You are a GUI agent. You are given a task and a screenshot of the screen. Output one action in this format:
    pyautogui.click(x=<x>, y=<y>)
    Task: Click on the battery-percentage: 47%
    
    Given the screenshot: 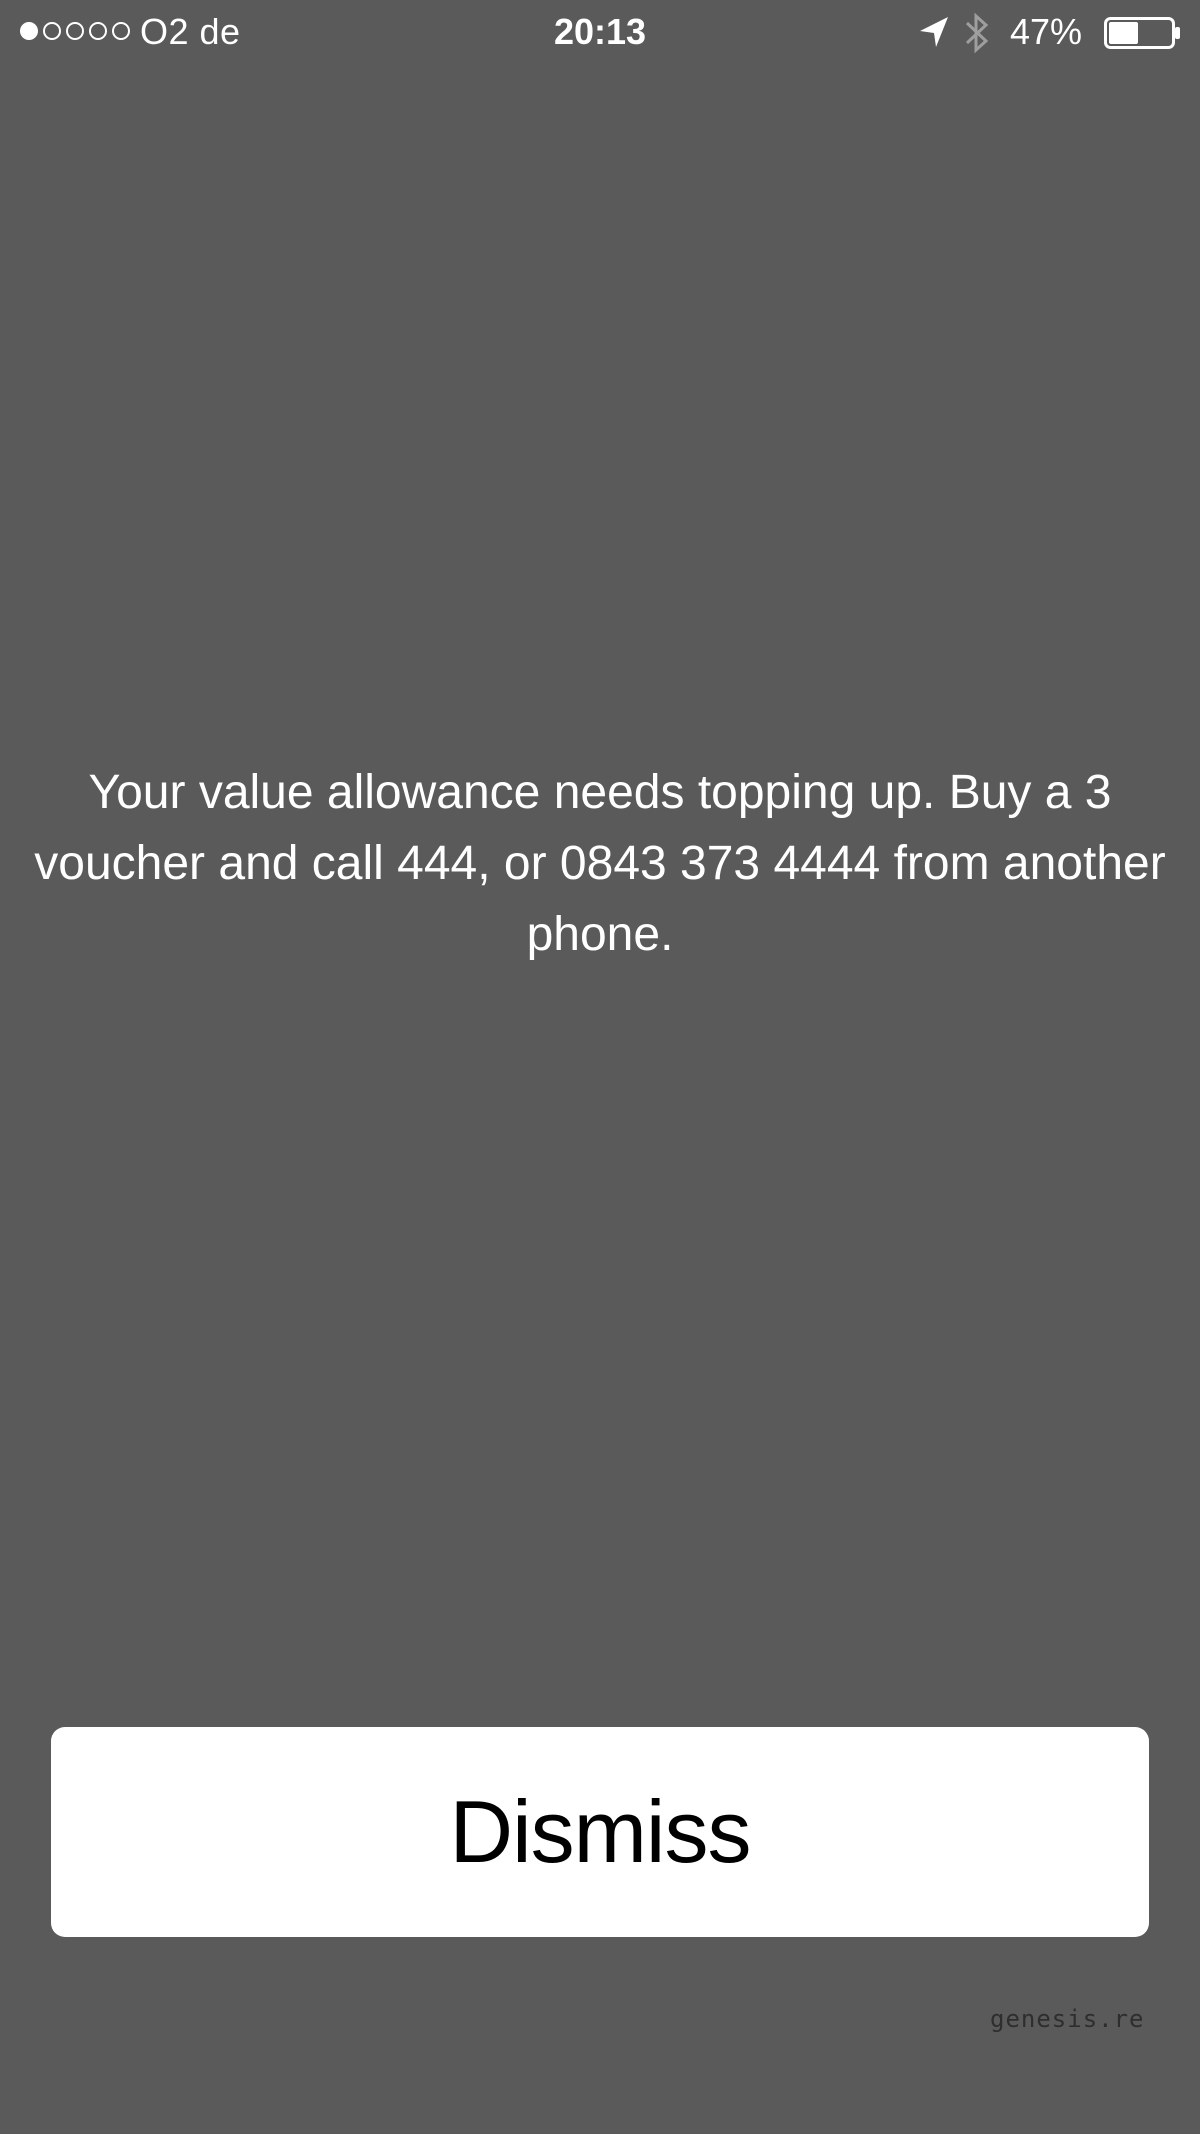 What is the action you would take?
    pyautogui.click(x=1046, y=31)
    